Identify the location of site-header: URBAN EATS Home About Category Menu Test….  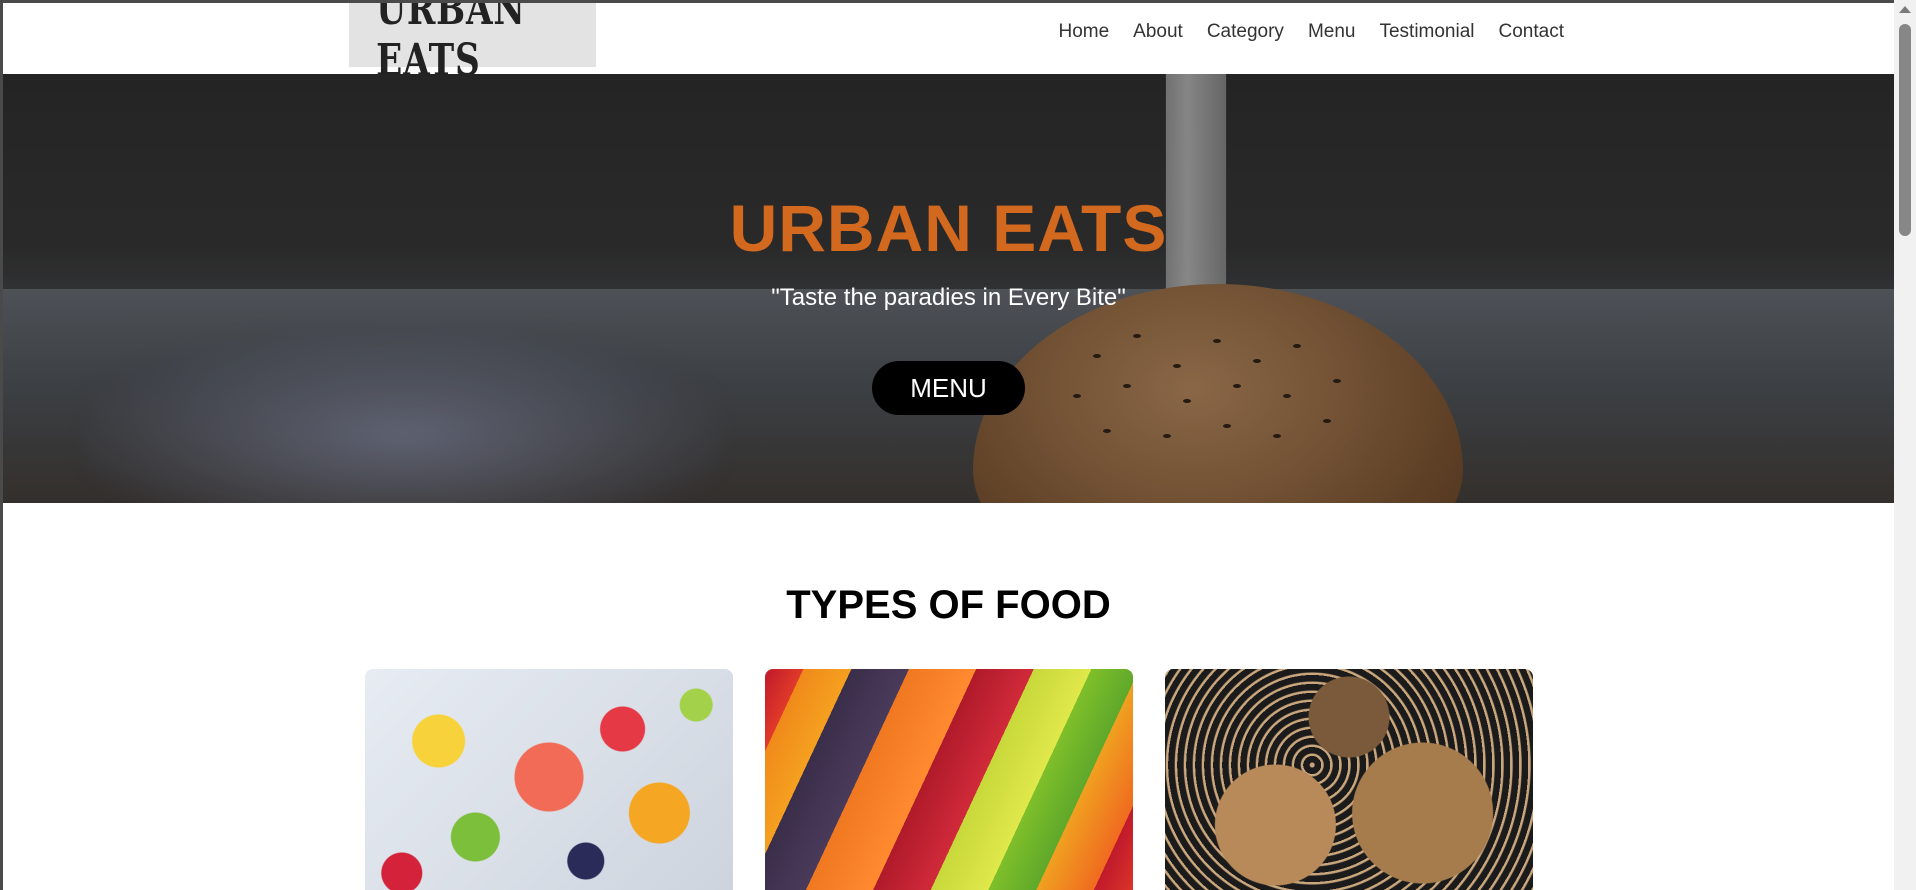
(948, 44).